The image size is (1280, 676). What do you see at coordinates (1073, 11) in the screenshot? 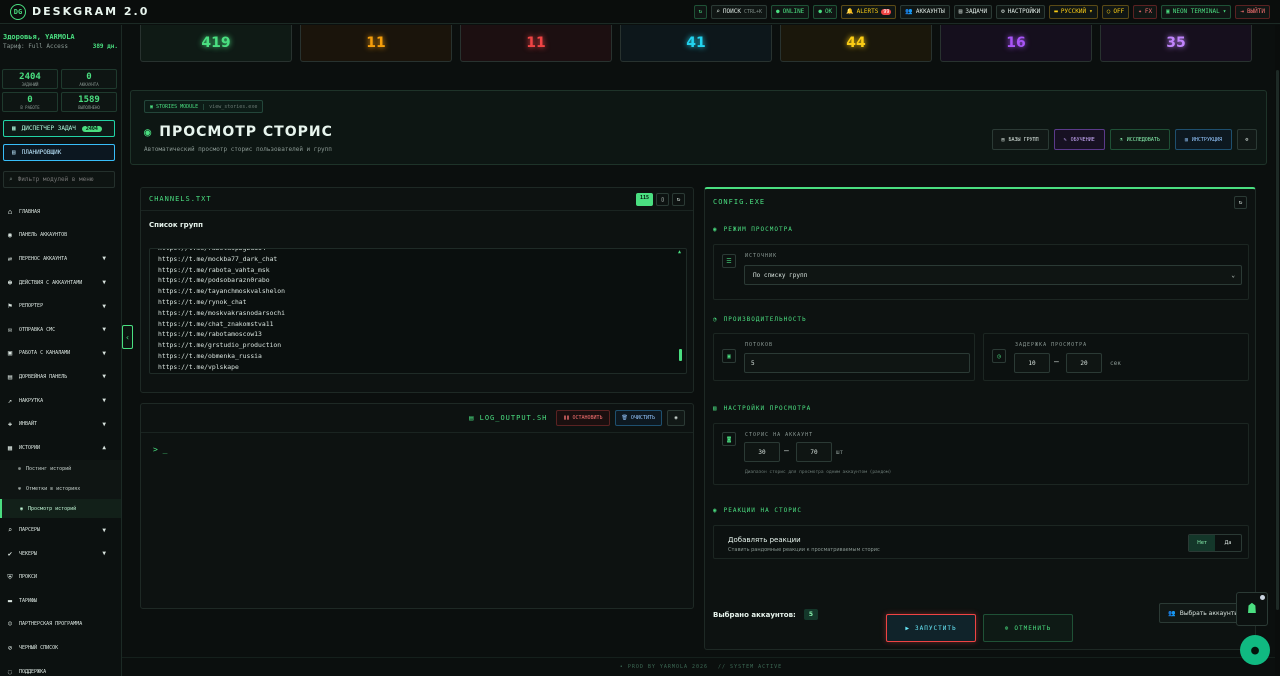
I see `language-select: ▬ РУССКИЙ ▾` at bounding box center [1073, 11].